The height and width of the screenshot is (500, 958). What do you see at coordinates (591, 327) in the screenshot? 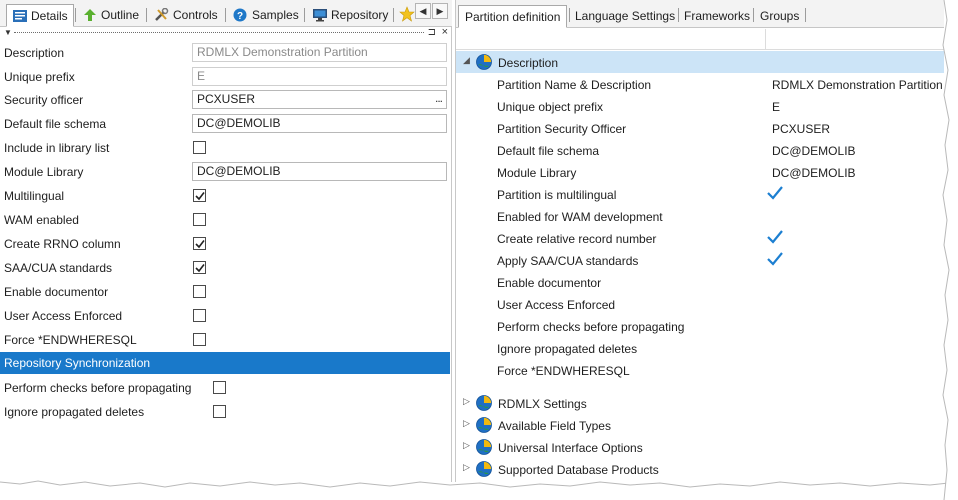
I see `property-name: Perform checks before propagating` at bounding box center [591, 327].